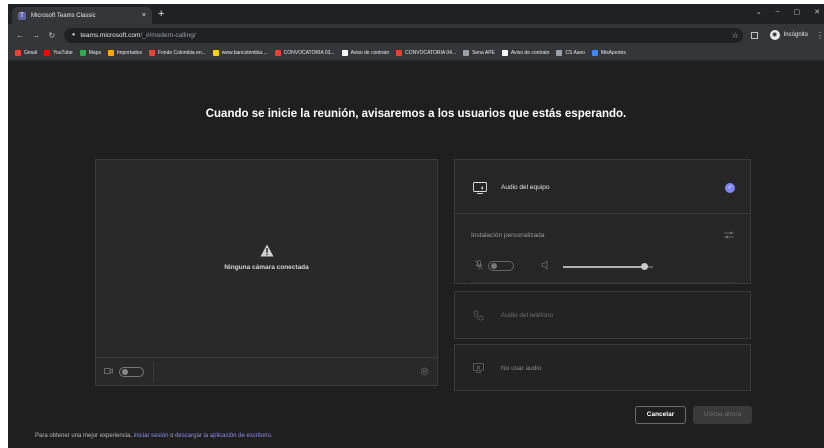 This screenshot has width=824, height=448. What do you see at coordinates (788, 35) in the screenshot?
I see `incognito-indicator: ◉ Incógnito` at bounding box center [788, 35].